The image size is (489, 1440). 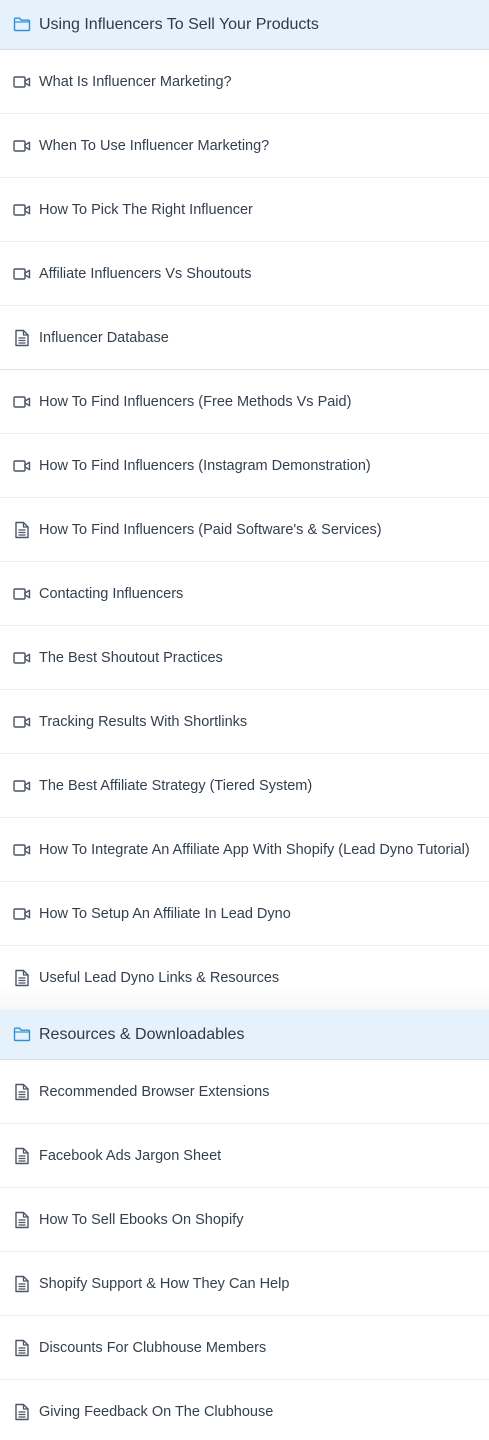 I want to click on lesson-item: Useful Lead Dyno Links & Resources, so click(x=244, y=966).